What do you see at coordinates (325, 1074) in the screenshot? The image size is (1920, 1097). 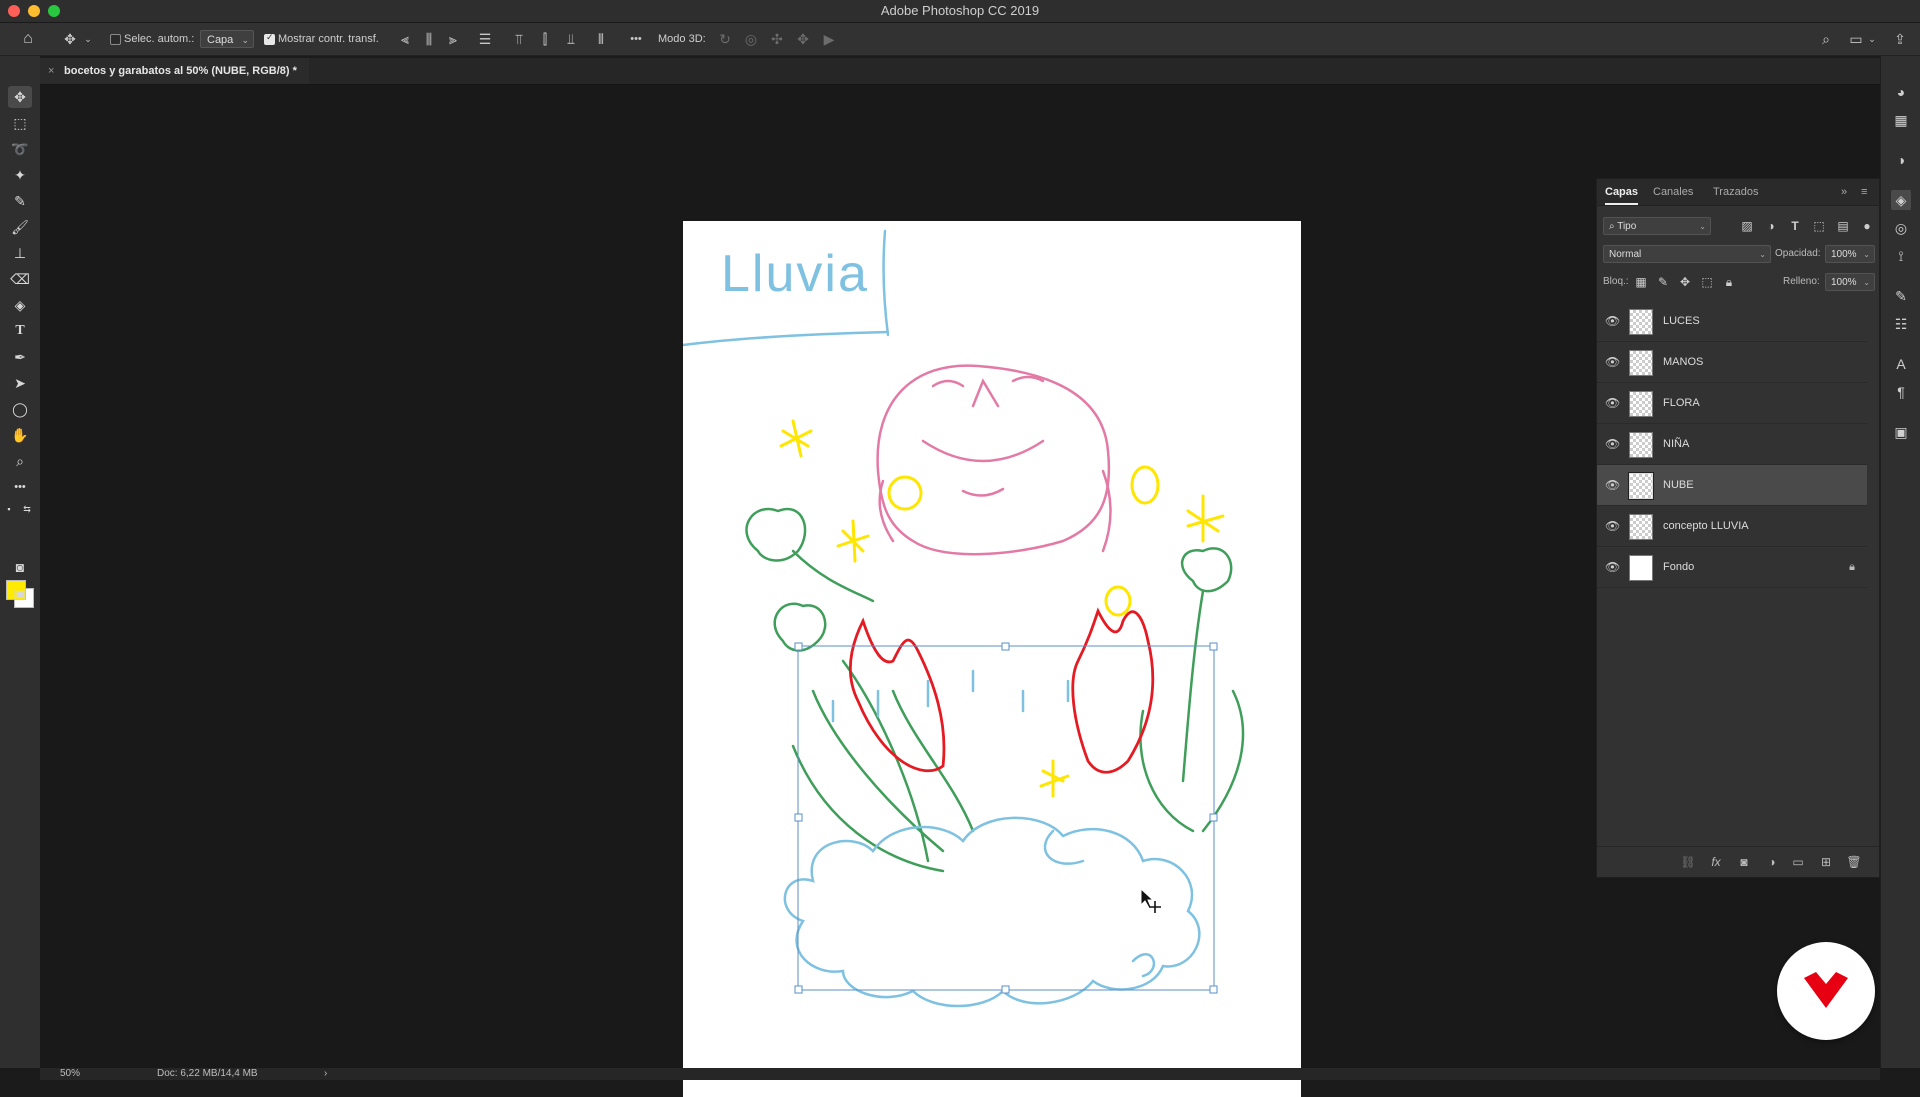 I see `status-menu-arrow-icon: ›` at bounding box center [325, 1074].